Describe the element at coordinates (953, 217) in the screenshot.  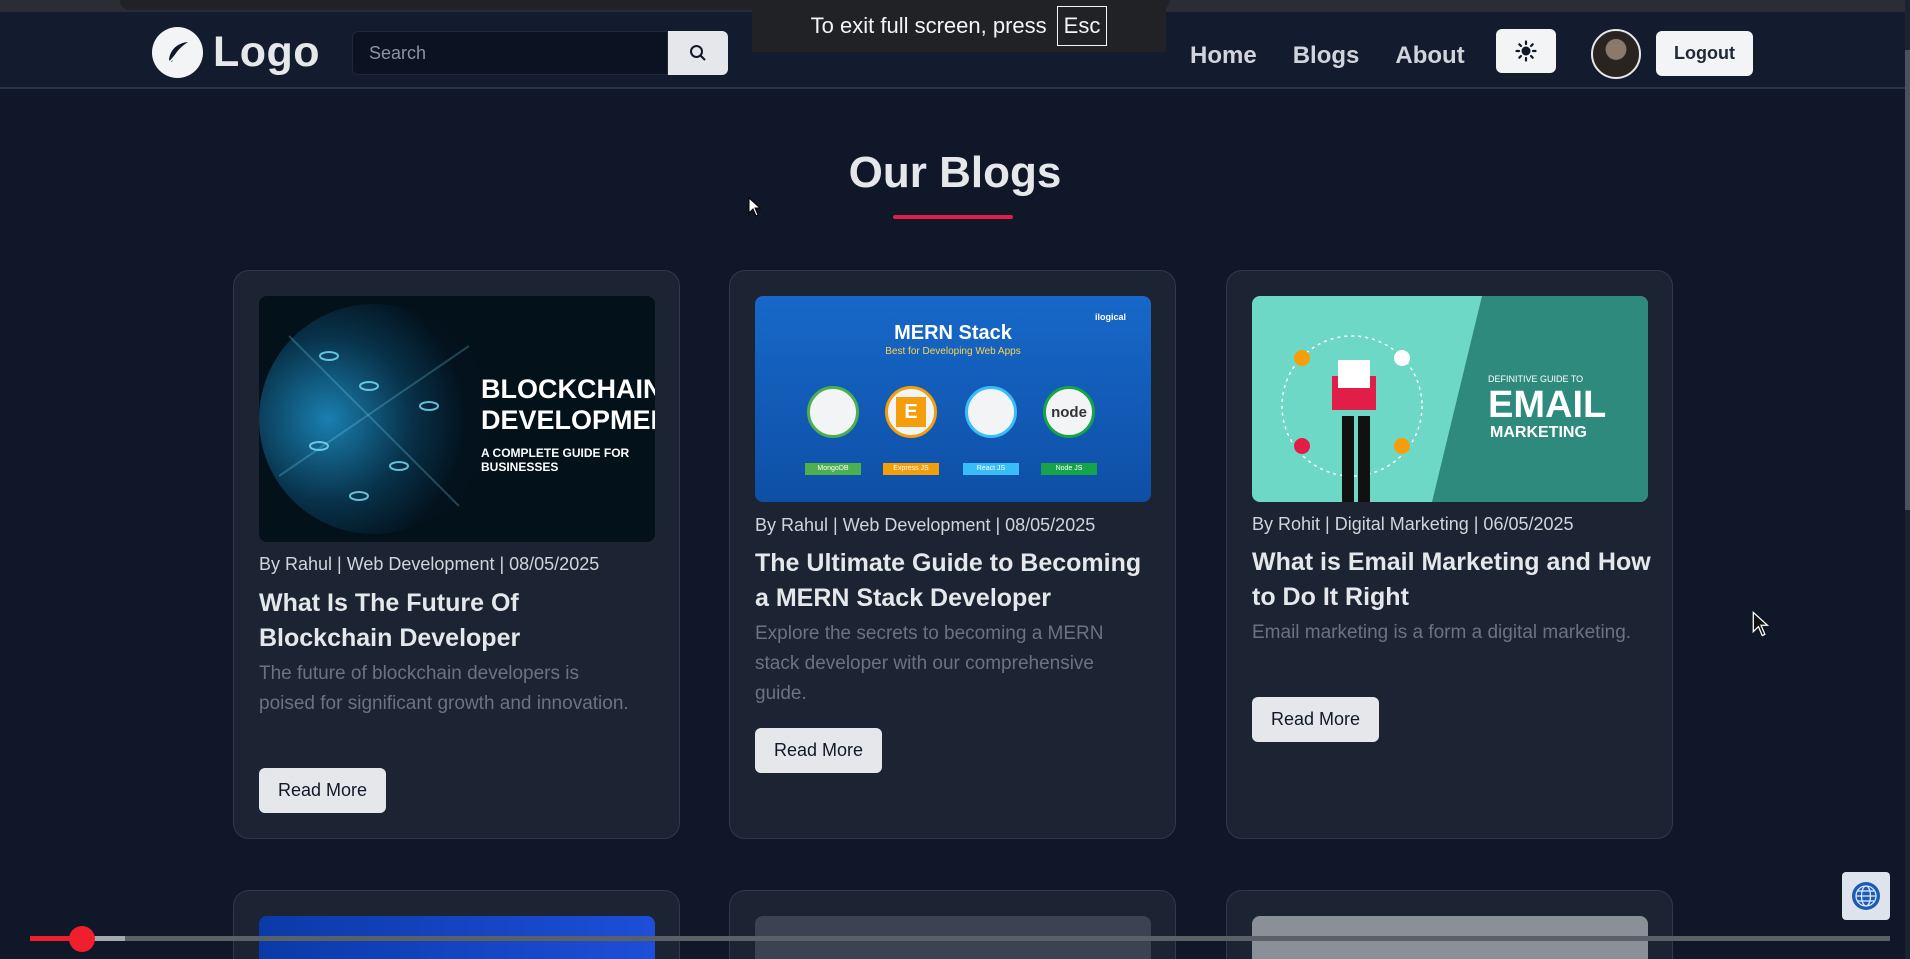
I see `title-underline` at that location.